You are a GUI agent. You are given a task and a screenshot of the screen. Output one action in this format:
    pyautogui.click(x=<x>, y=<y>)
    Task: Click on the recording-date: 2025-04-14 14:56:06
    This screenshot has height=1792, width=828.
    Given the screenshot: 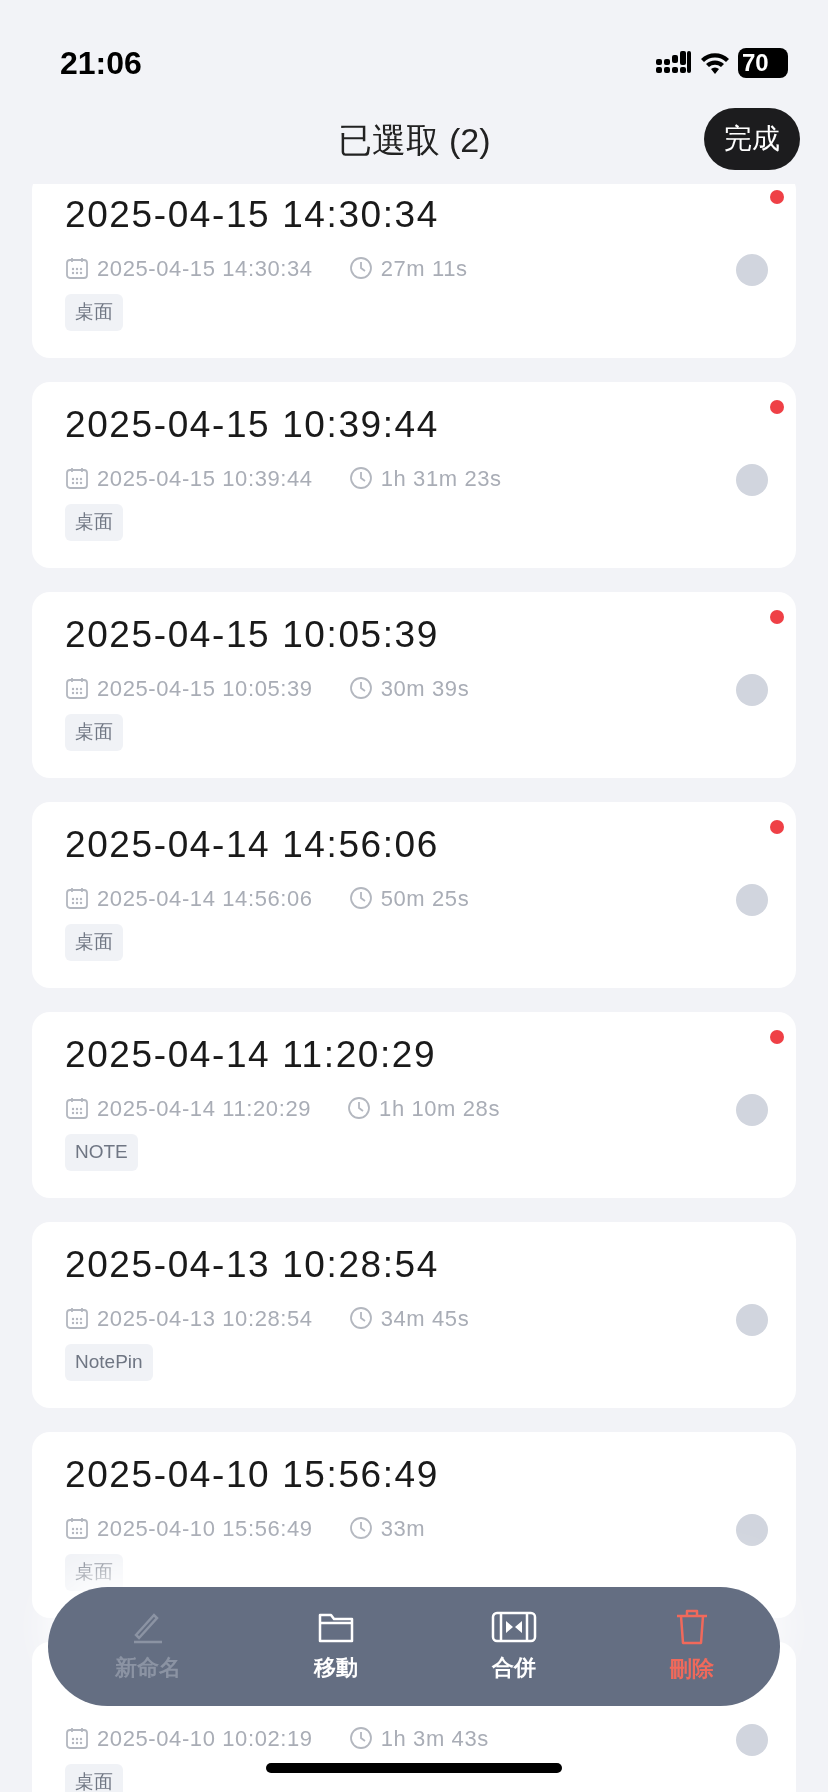 What is the action you would take?
    pyautogui.click(x=205, y=898)
    